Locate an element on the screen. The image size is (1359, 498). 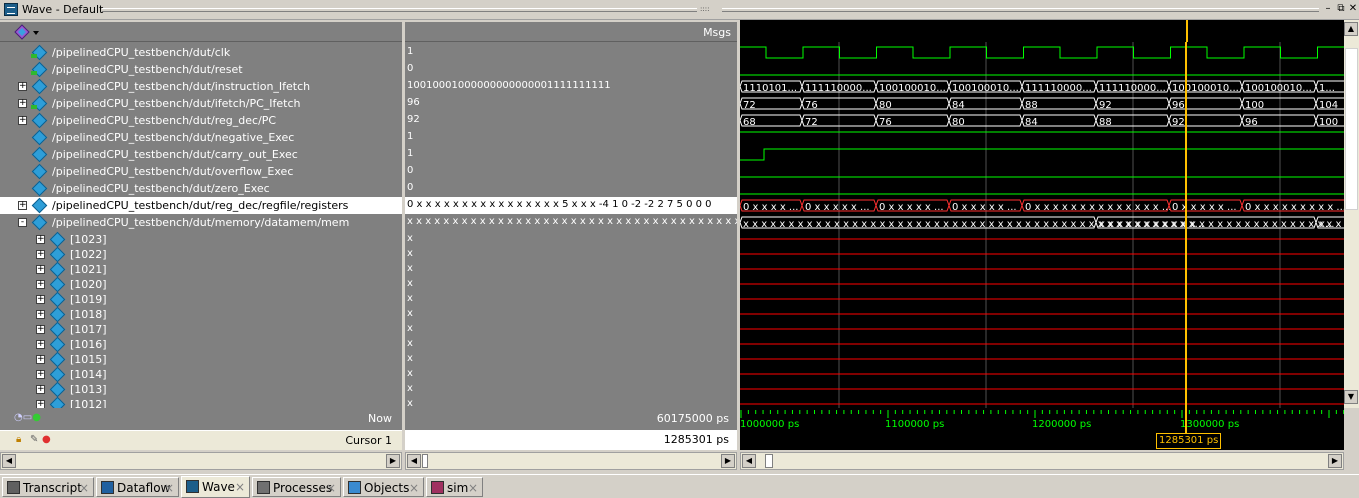
values-scroll-right-icon: ▶ is located at coordinates (728, 461).